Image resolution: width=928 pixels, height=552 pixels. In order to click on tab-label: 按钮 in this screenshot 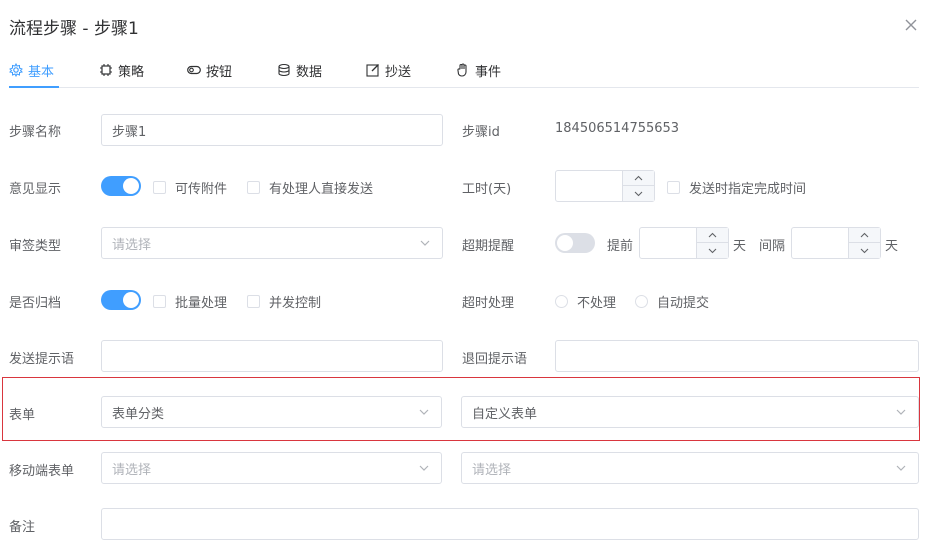, I will do `click(219, 72)`.